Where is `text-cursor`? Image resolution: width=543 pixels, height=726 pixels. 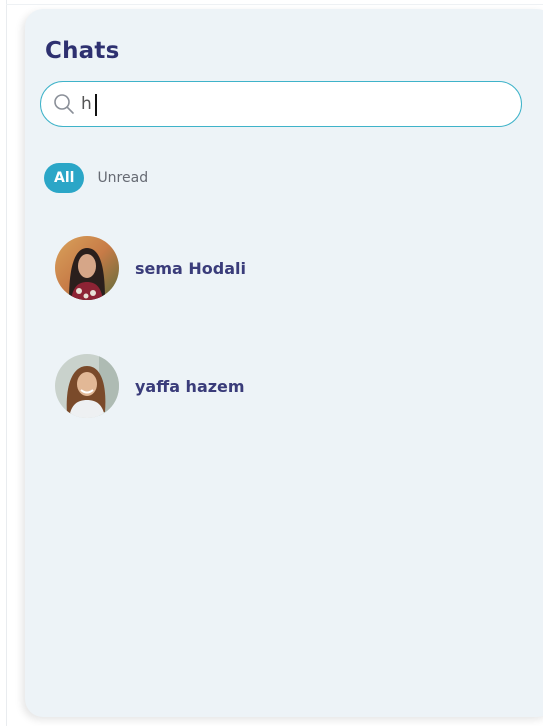 text-cursor is located at coordinates (96, 105).